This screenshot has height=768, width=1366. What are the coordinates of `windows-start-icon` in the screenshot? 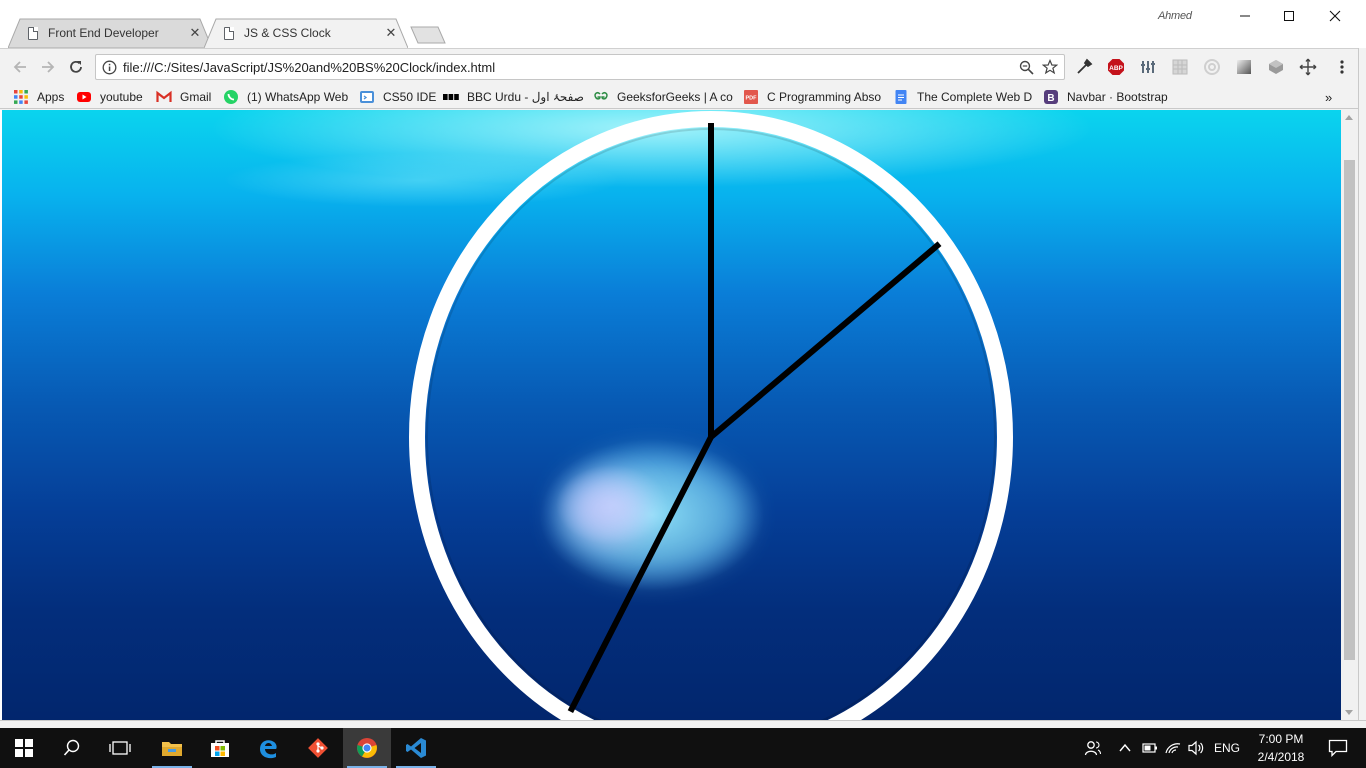 It's located at (24, 748).